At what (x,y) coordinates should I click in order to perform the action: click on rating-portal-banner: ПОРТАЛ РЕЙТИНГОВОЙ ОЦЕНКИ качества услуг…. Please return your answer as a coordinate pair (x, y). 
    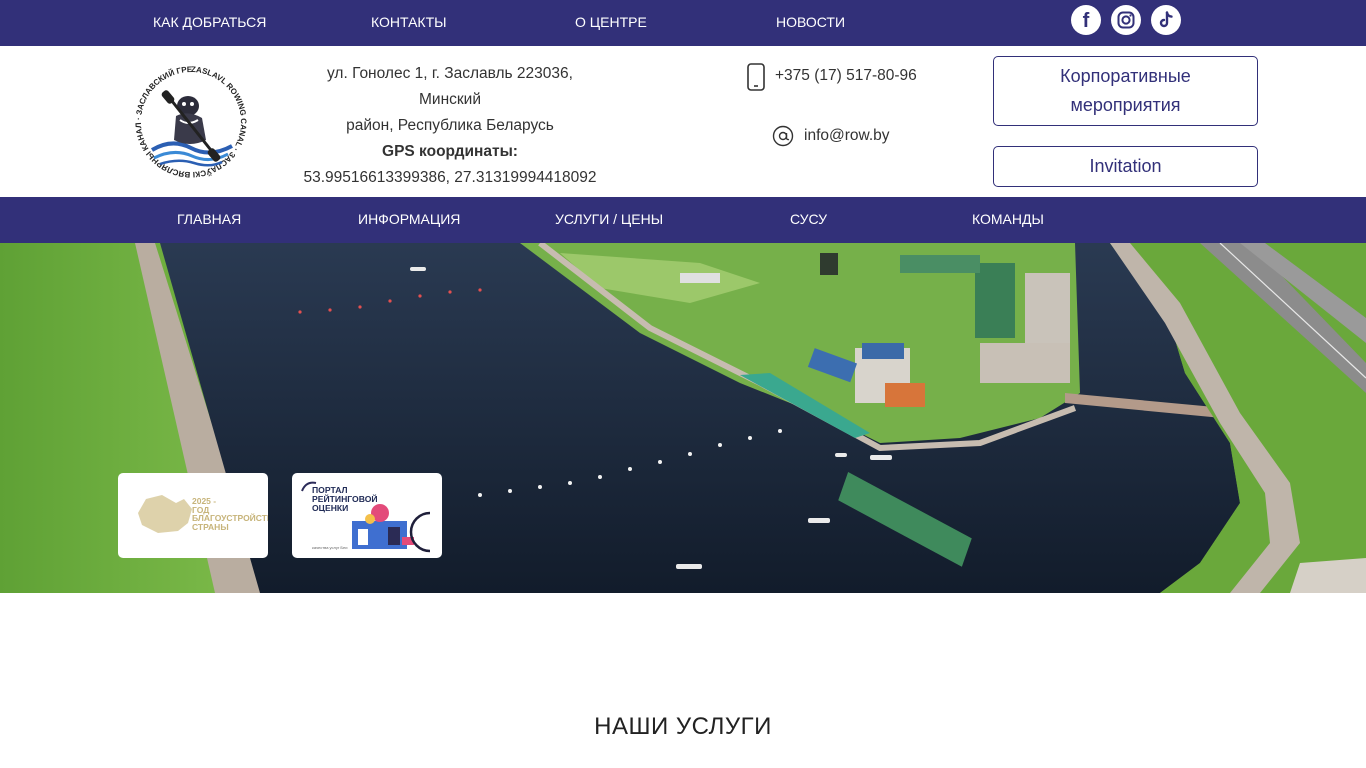
    Looking at the image, I should click on (367, 515).